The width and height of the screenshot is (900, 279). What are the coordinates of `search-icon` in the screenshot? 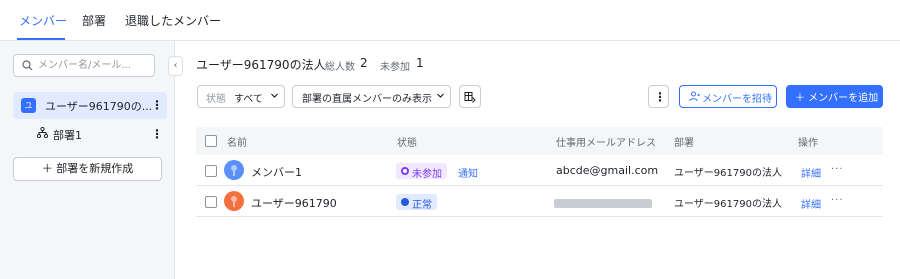 It's located at (27, 65).